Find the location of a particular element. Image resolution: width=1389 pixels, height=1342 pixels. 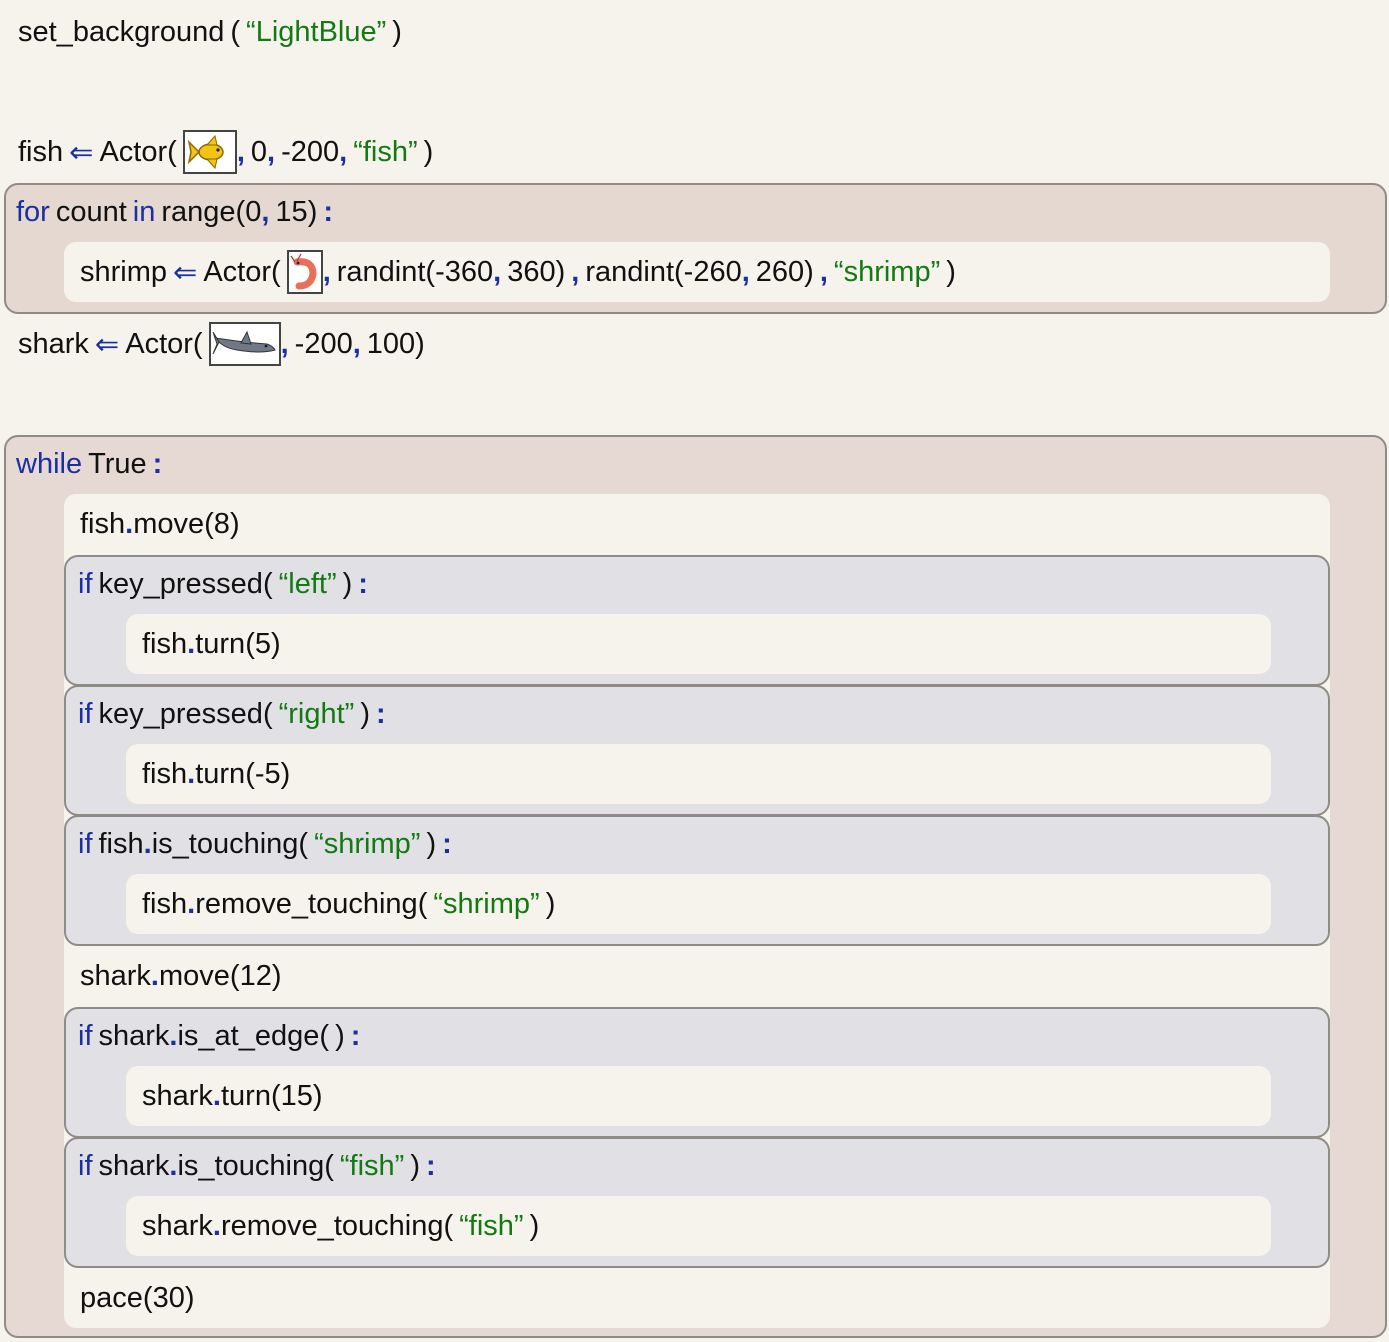

loop-variable: count is located at coordinates (91, 211).